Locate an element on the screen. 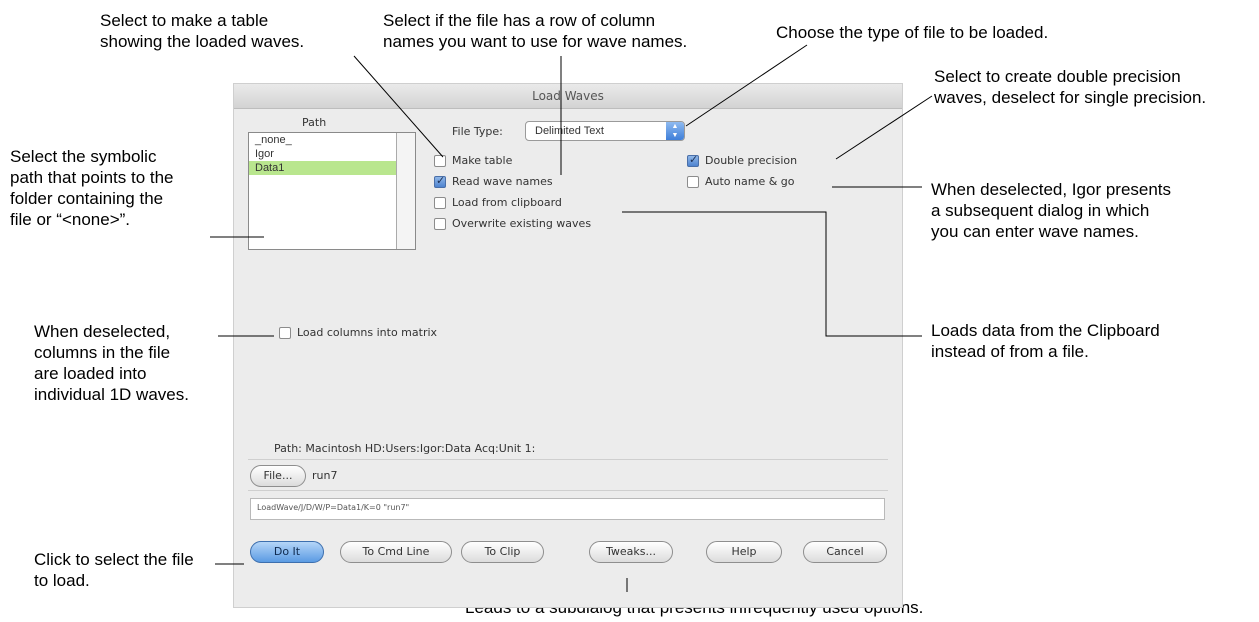 The image size is (1259, 622). load-columns-matrix-box is located at coordinates (285, 332).